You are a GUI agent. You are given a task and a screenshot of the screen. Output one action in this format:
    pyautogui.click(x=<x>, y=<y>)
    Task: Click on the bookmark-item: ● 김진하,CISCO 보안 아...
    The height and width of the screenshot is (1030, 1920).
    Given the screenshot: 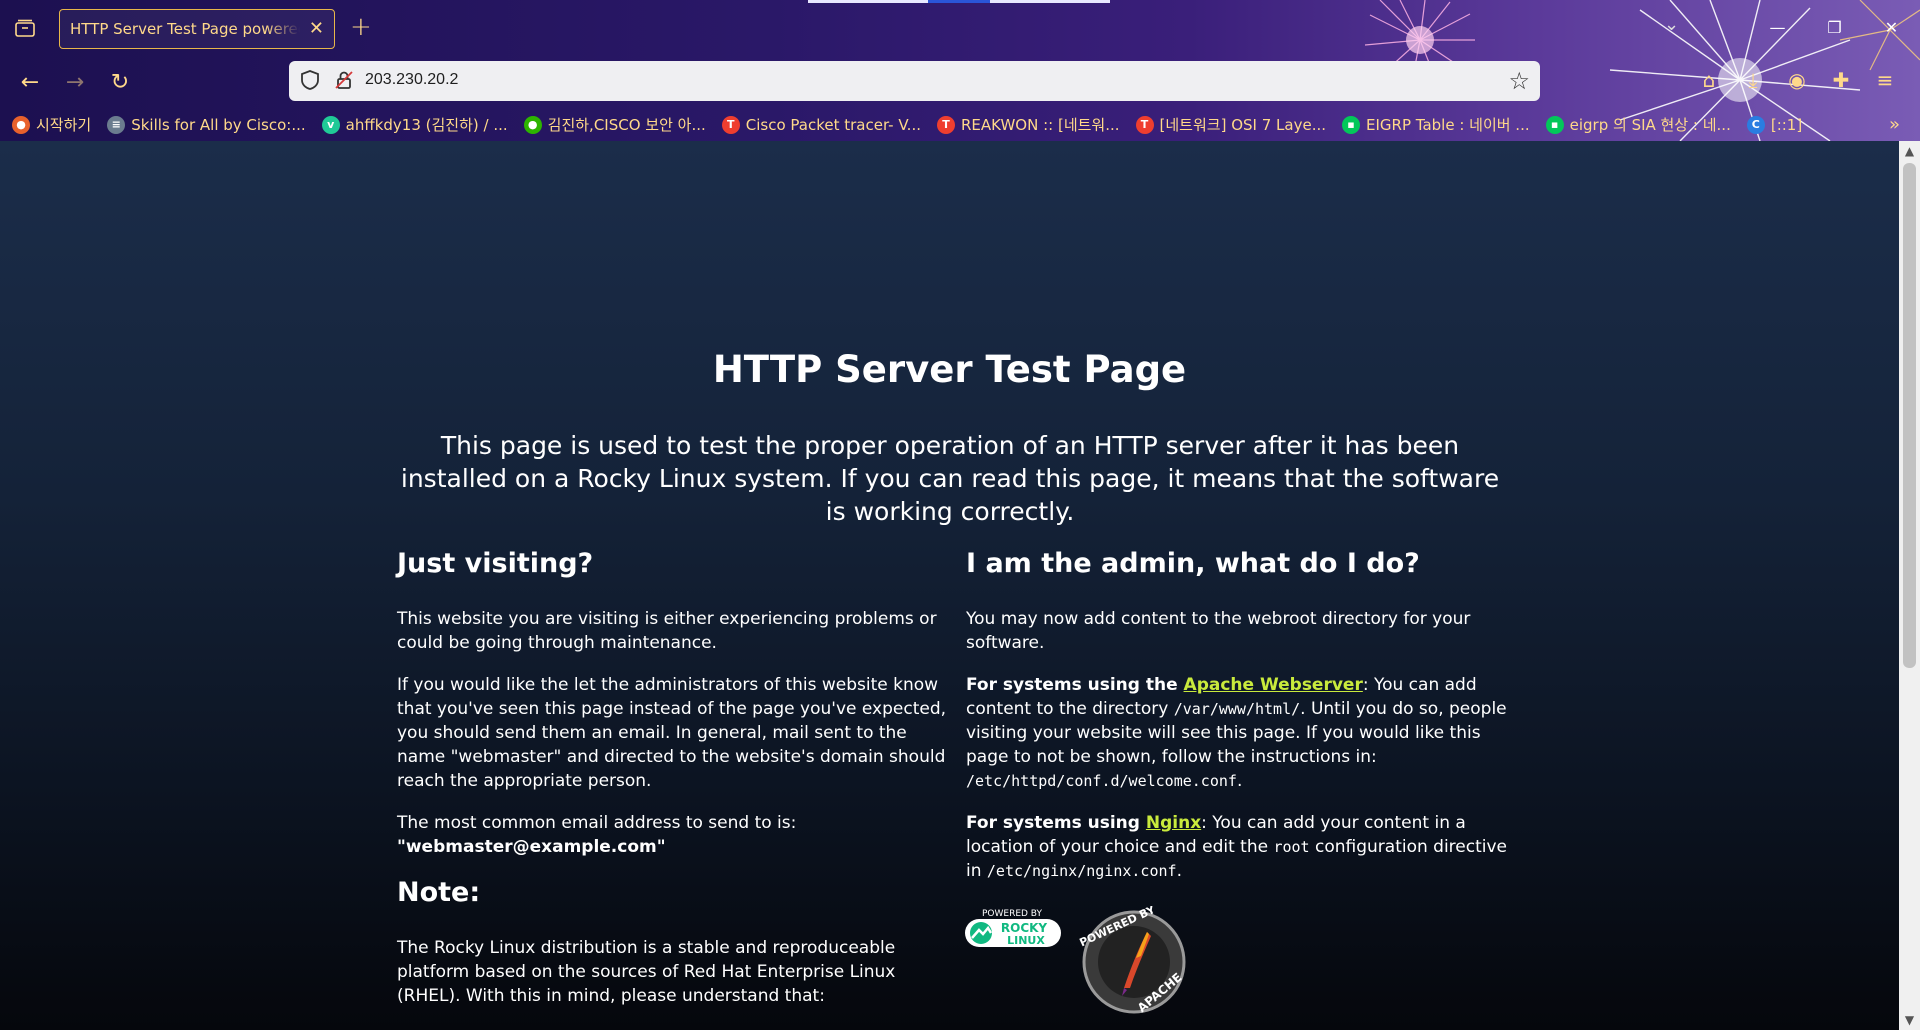 What is the action you would take?
    pyautogui.click(x=614, y=124)
    